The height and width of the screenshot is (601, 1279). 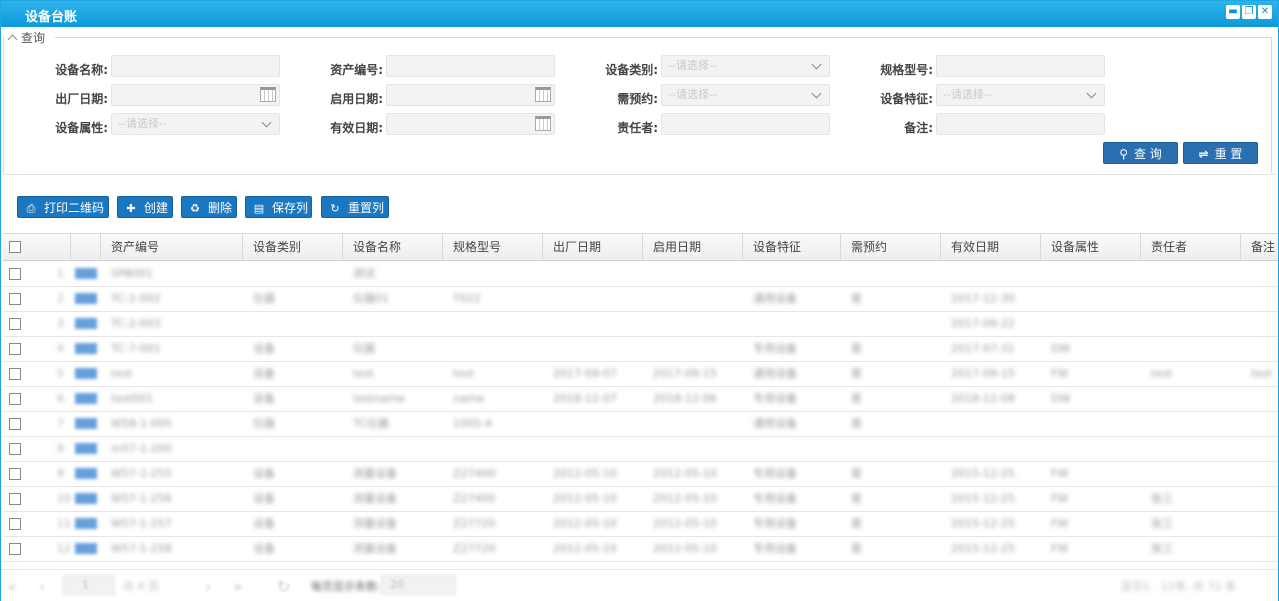 What do you see at coordinates (983, 548) in the screenshot?
I see `table-cell: 2015-12-25` at bounding box center [983, 548].